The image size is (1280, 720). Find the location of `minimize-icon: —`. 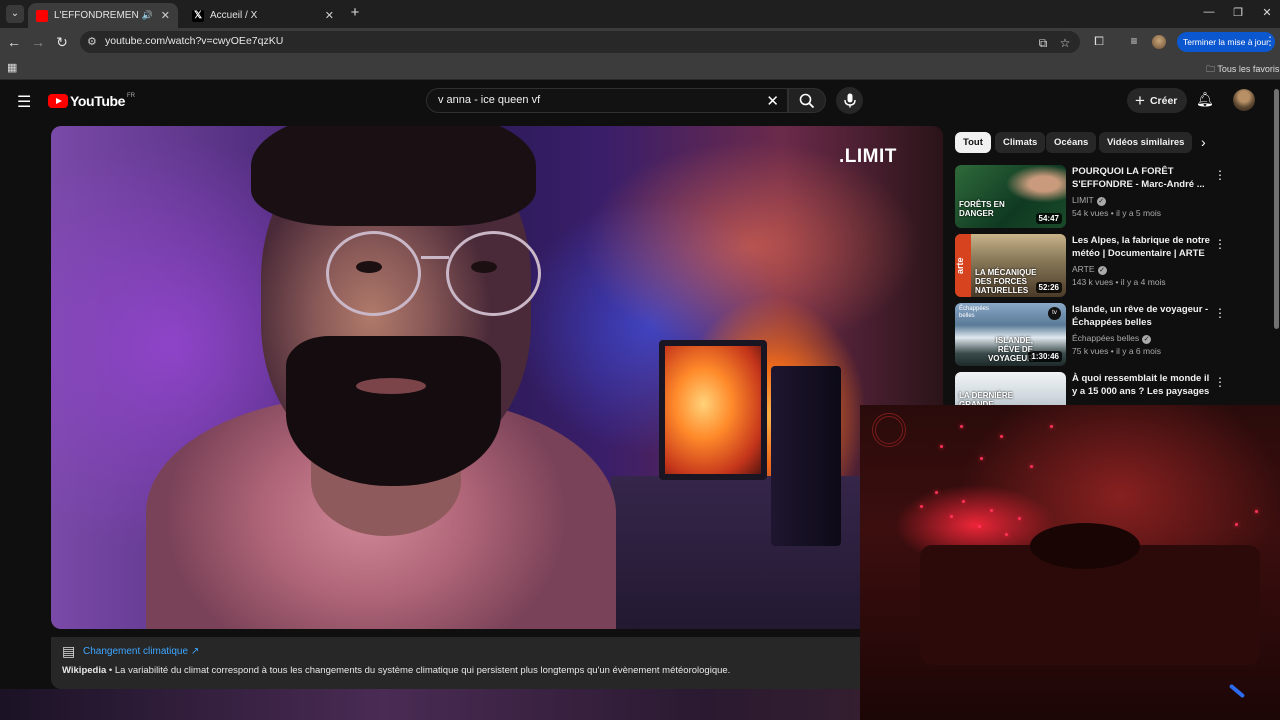

minimize-icon: — is located at coordinates (1209, 12).